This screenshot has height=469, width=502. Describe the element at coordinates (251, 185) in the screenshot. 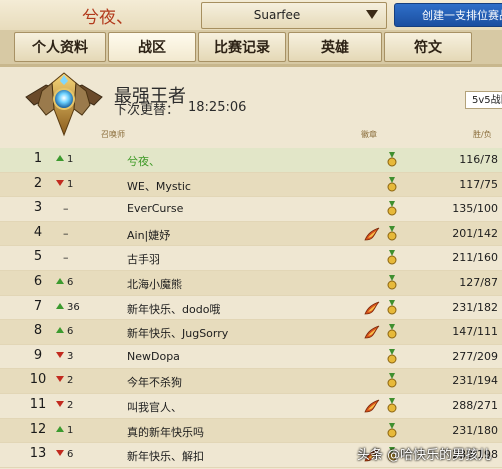

I see `table-row: 2 1 WE、Mystic 117/75` at that location.